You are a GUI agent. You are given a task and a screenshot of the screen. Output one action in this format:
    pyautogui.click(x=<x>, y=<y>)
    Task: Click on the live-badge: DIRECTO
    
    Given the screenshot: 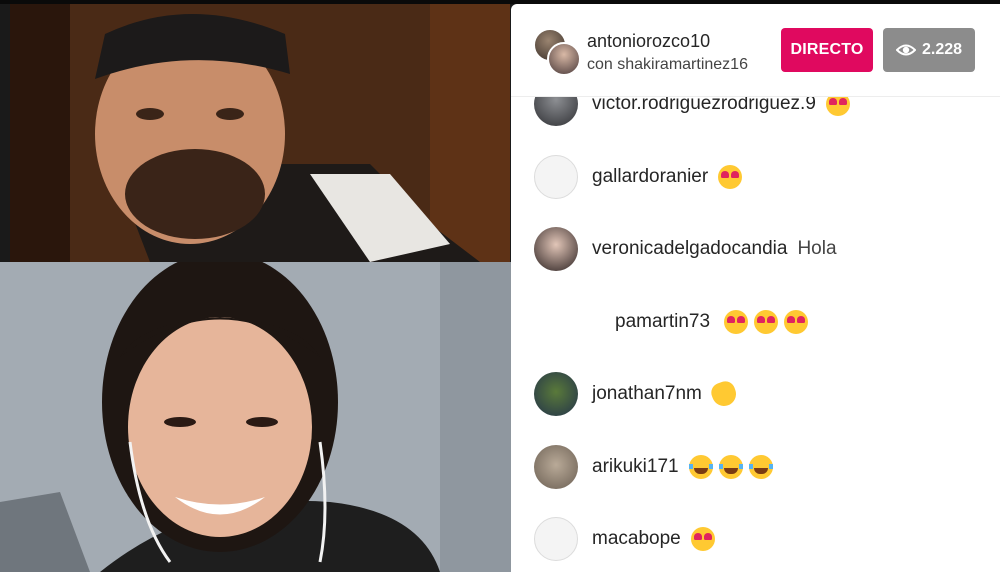 What is the action you would take?
    pyautogui.click(x=827, y=50)
    